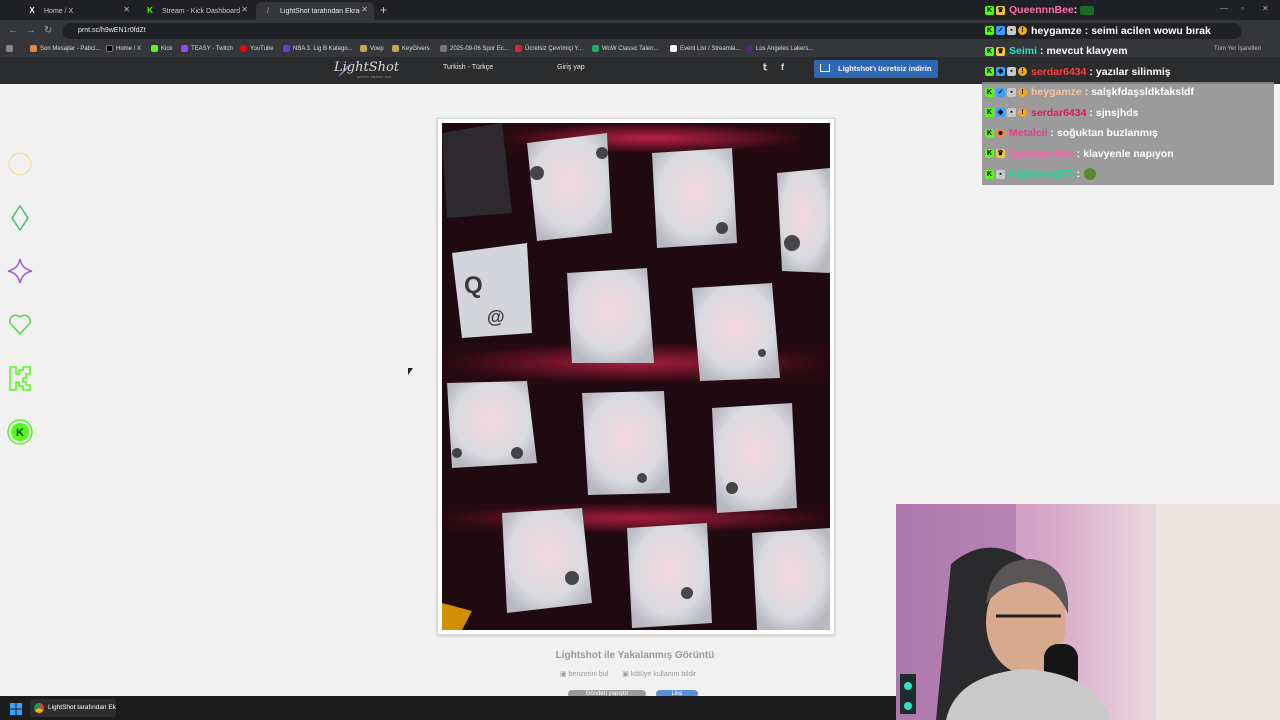 This screenshot has width=1280, height=720. What do you see at coordinates (59, 11) in the screenshot?
I see `tab-title: Home / X` at bounding box center [59, 11].